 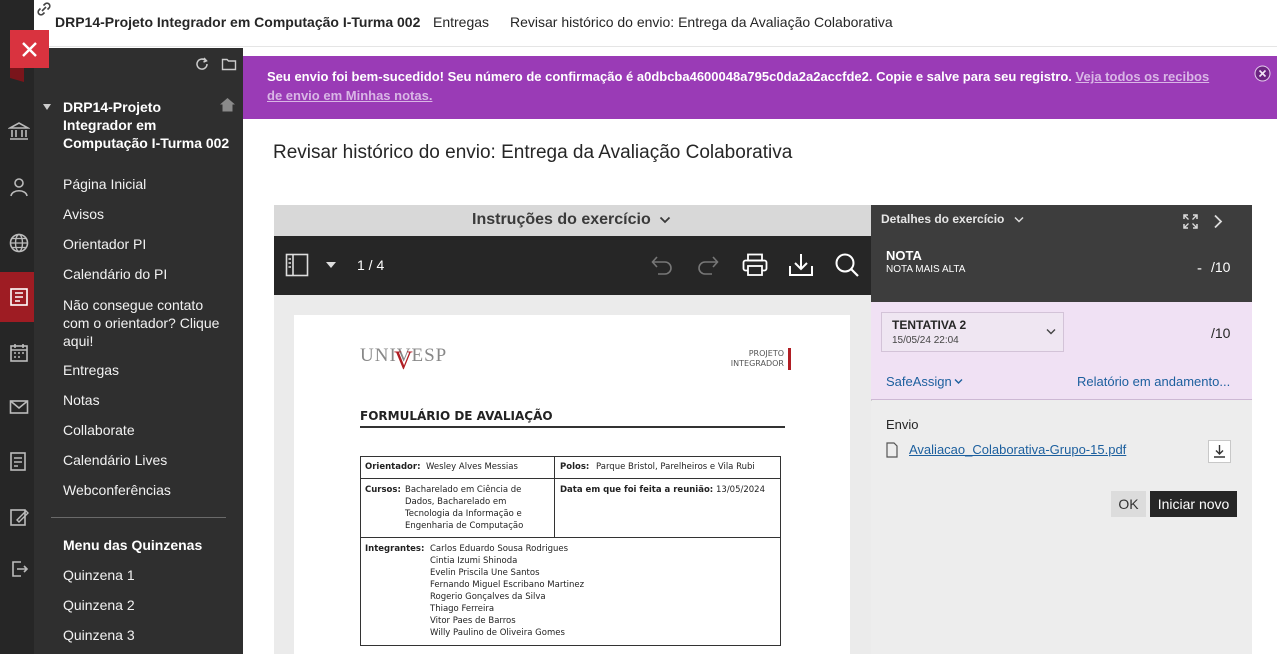 I want to click on menu-item-quinzena-1: Quinzena 1, so click(x=99, y=575).